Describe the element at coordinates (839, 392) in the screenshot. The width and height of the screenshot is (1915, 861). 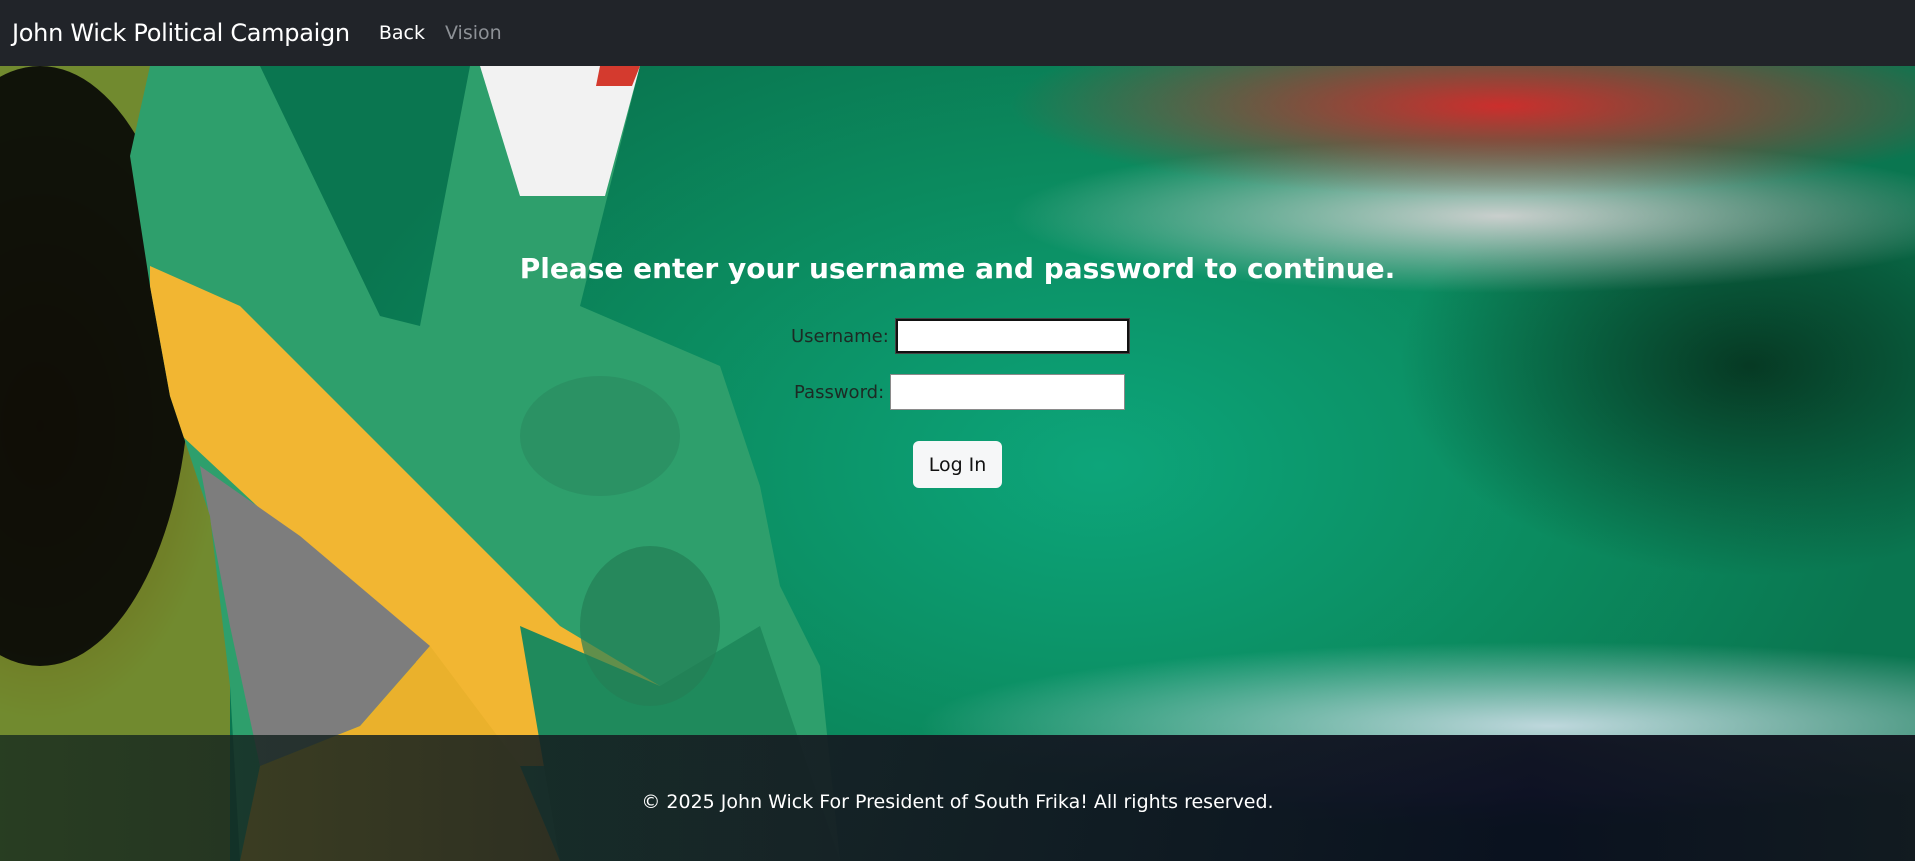
I see `password-label: Password:` at that location.